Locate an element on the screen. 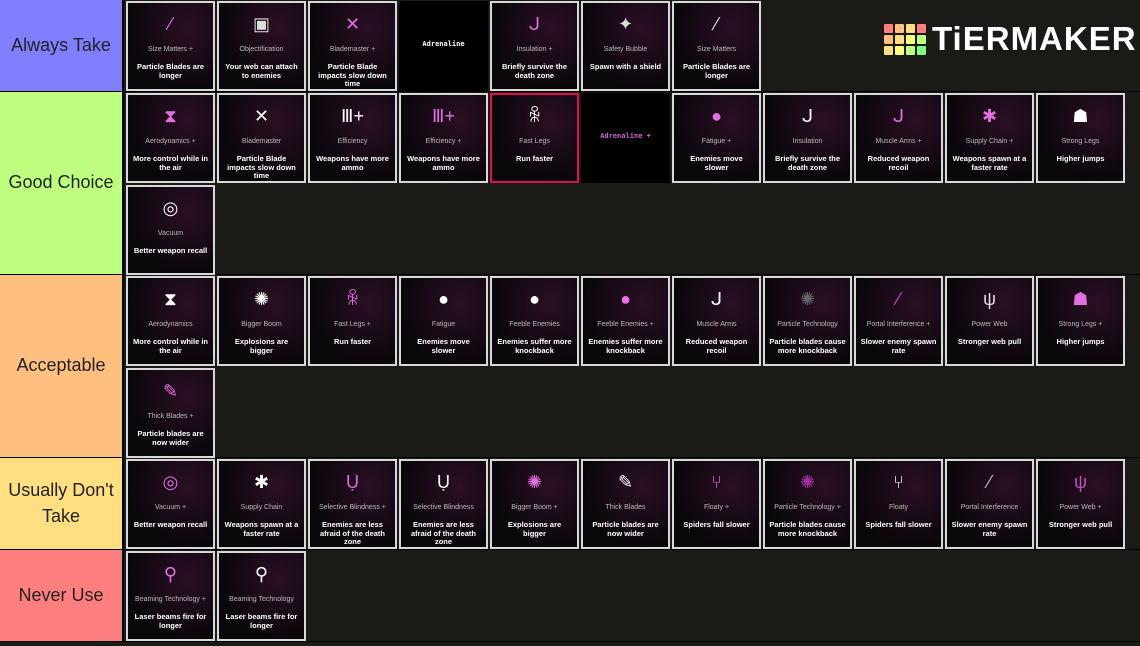  tier-card: ✺ Bigger Boom + Explosions are bigger is located at coordinates (534, 504).